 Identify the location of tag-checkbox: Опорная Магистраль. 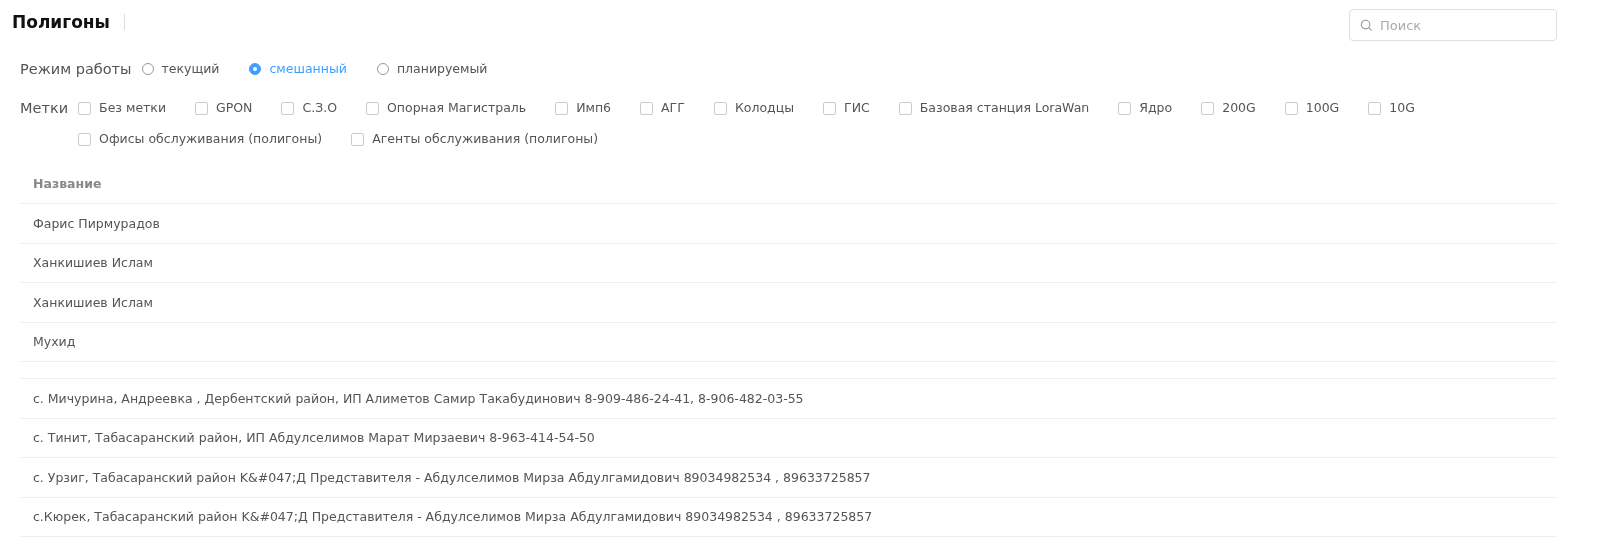
(446, 108).